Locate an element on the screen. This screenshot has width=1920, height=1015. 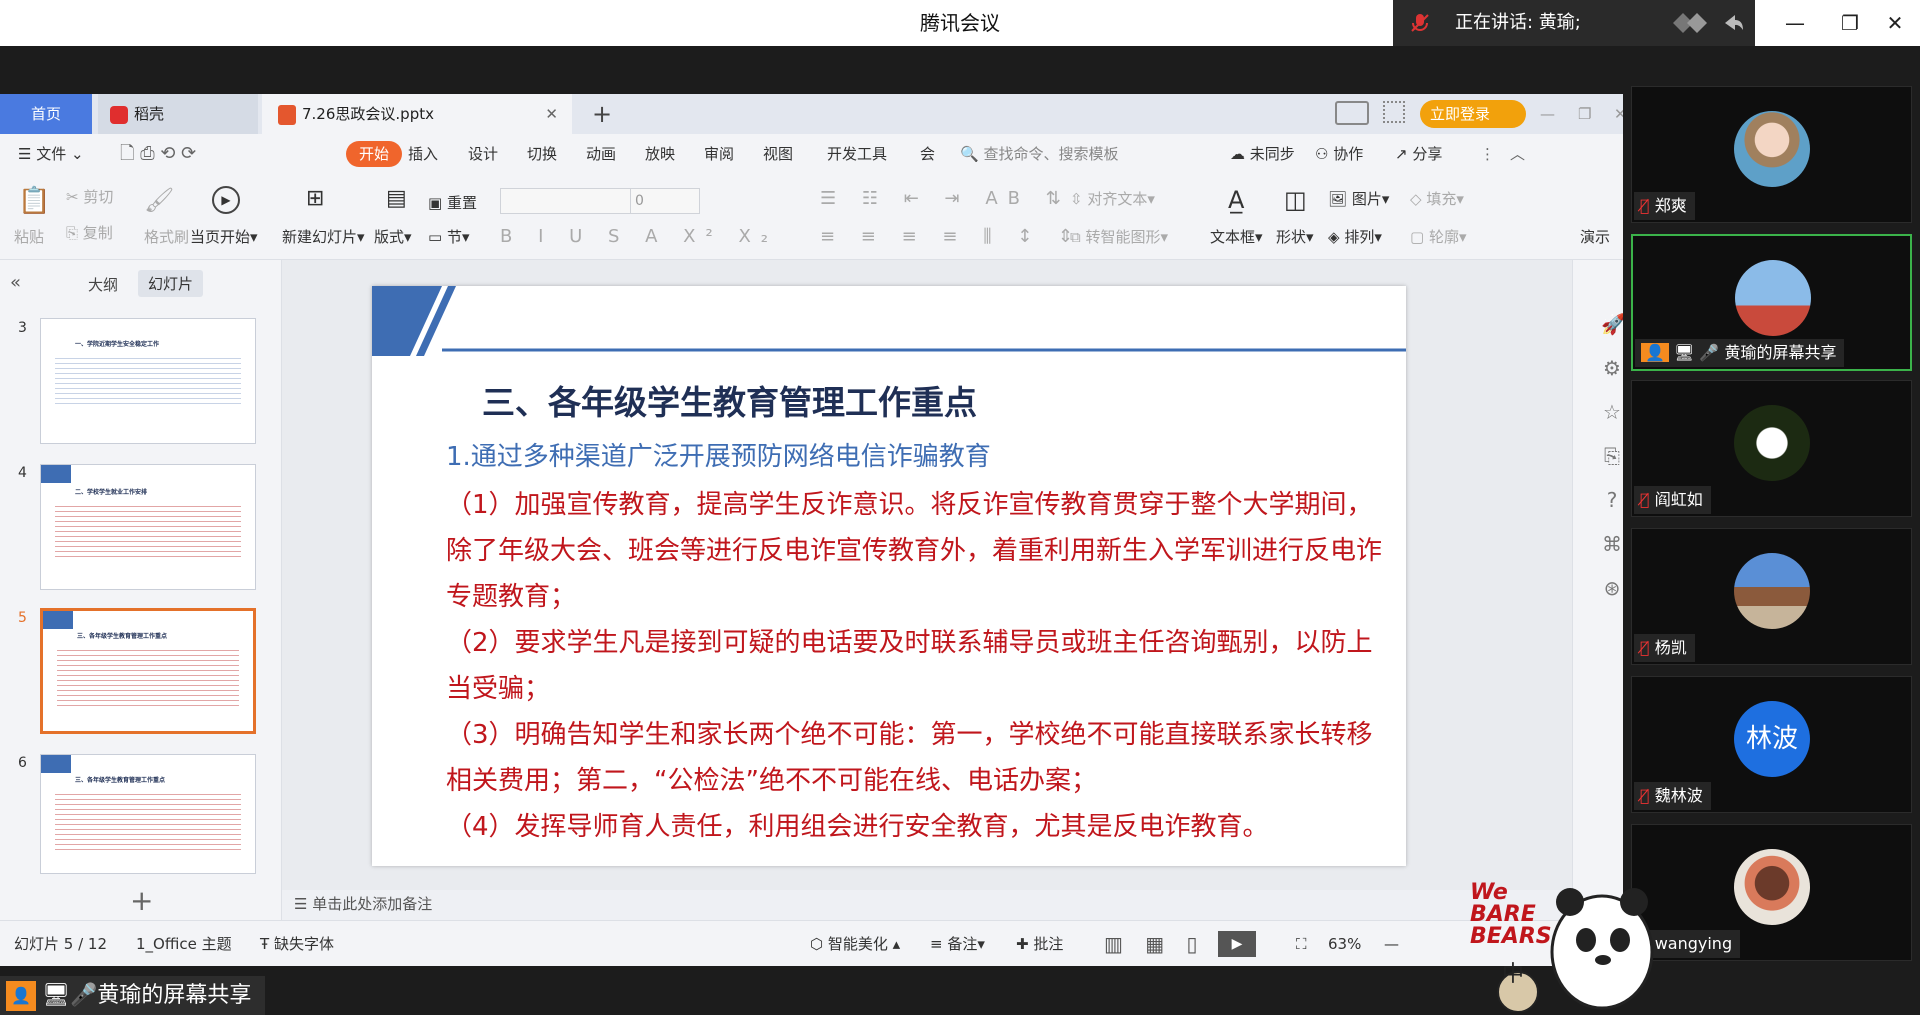
collab-button: ⚇ 协作 is located at coordinates (1339, 154).